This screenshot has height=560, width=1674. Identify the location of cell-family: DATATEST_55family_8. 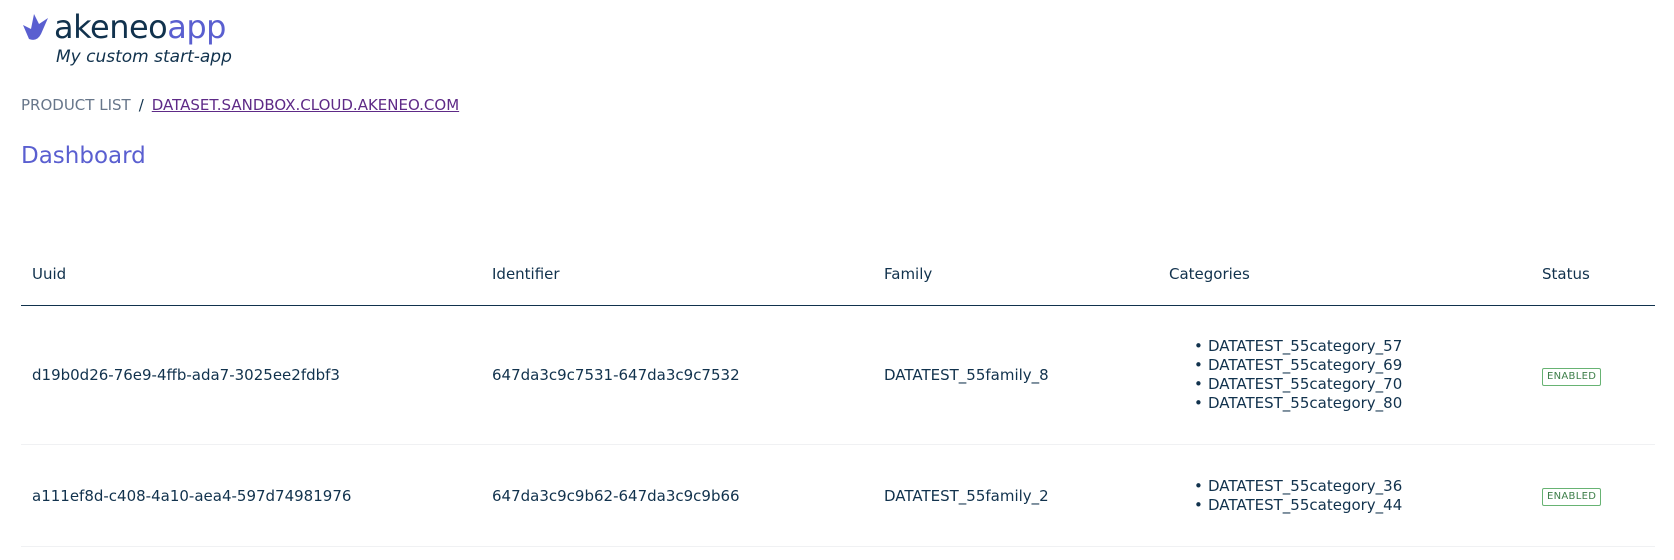
(966, 375).